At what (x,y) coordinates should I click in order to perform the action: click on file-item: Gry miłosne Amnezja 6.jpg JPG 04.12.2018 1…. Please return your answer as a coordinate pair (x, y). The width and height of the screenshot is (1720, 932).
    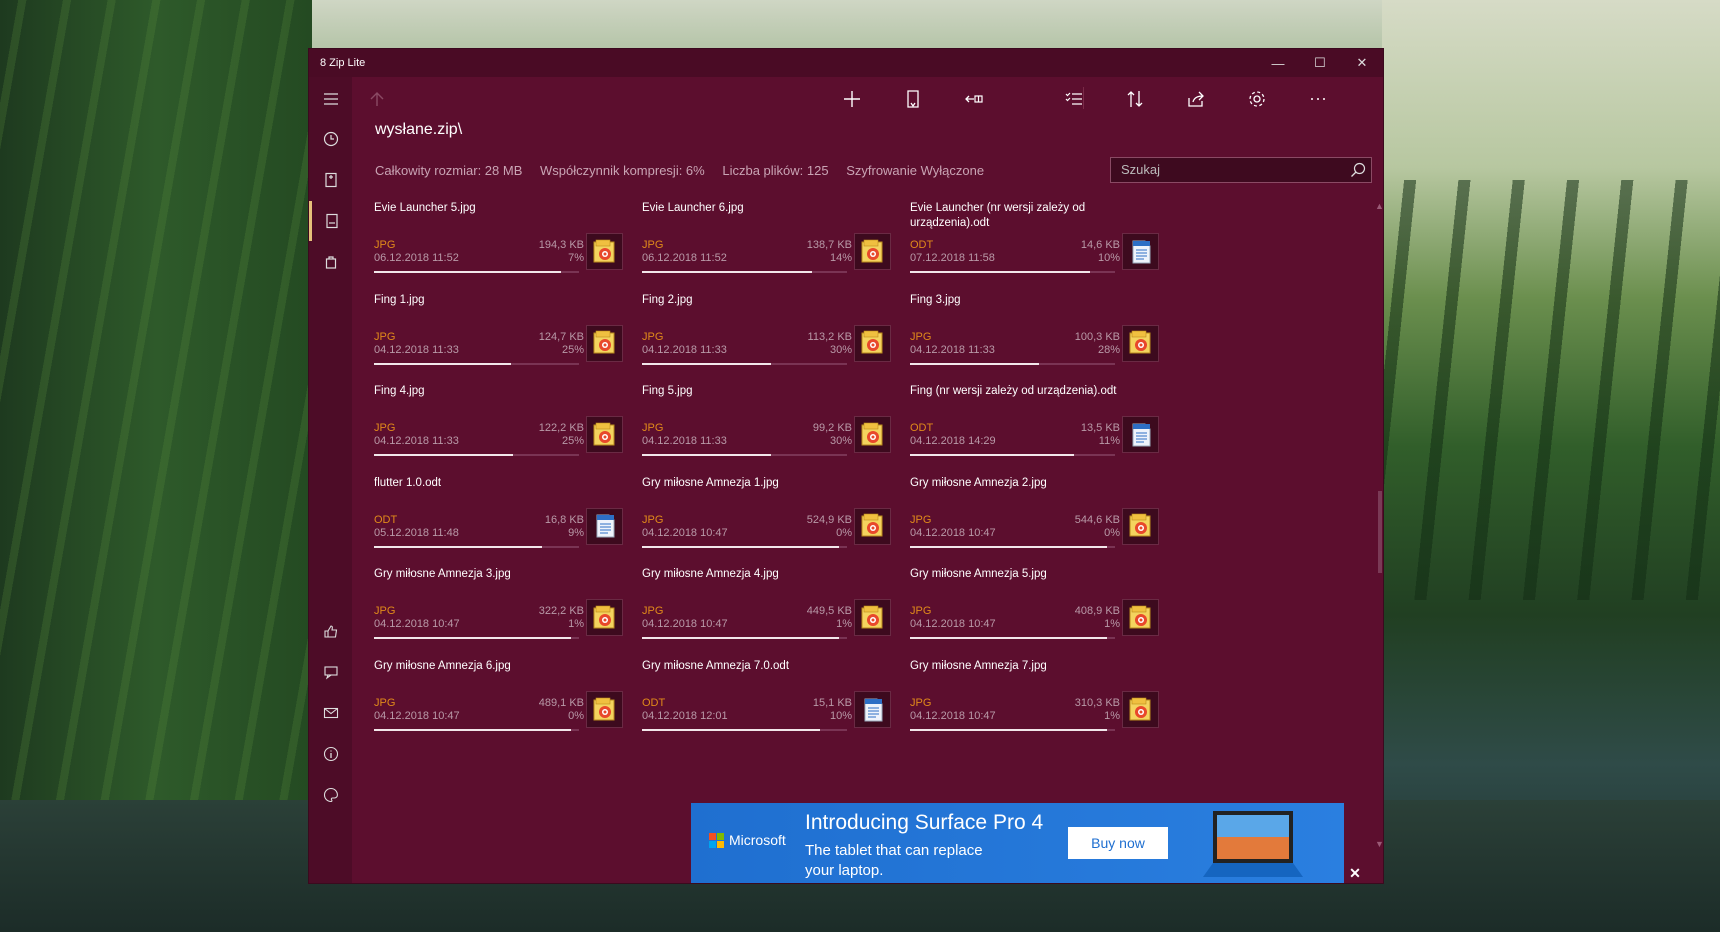
    Looking at the image, I should click on (506, 704).